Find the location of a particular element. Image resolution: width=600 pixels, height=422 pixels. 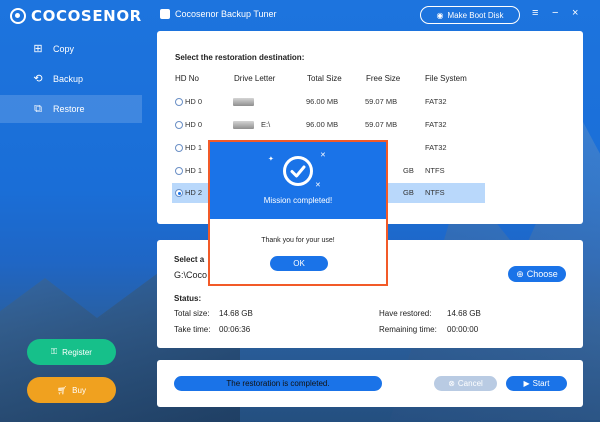

table-row: HD 0 E:\ 96.00 MB 59.07 MB FAT32 is located at coordinates (328, 125).